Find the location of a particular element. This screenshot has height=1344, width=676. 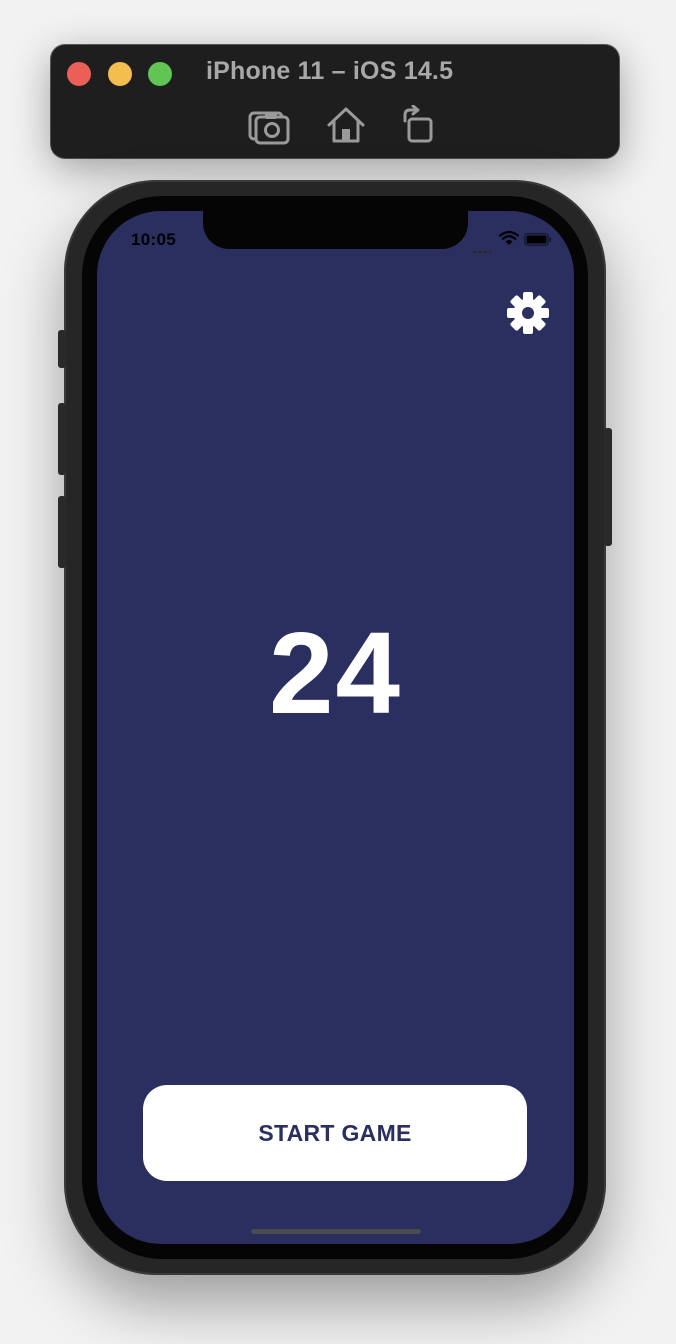

volume-down-button is located at coordinates (62, 532).